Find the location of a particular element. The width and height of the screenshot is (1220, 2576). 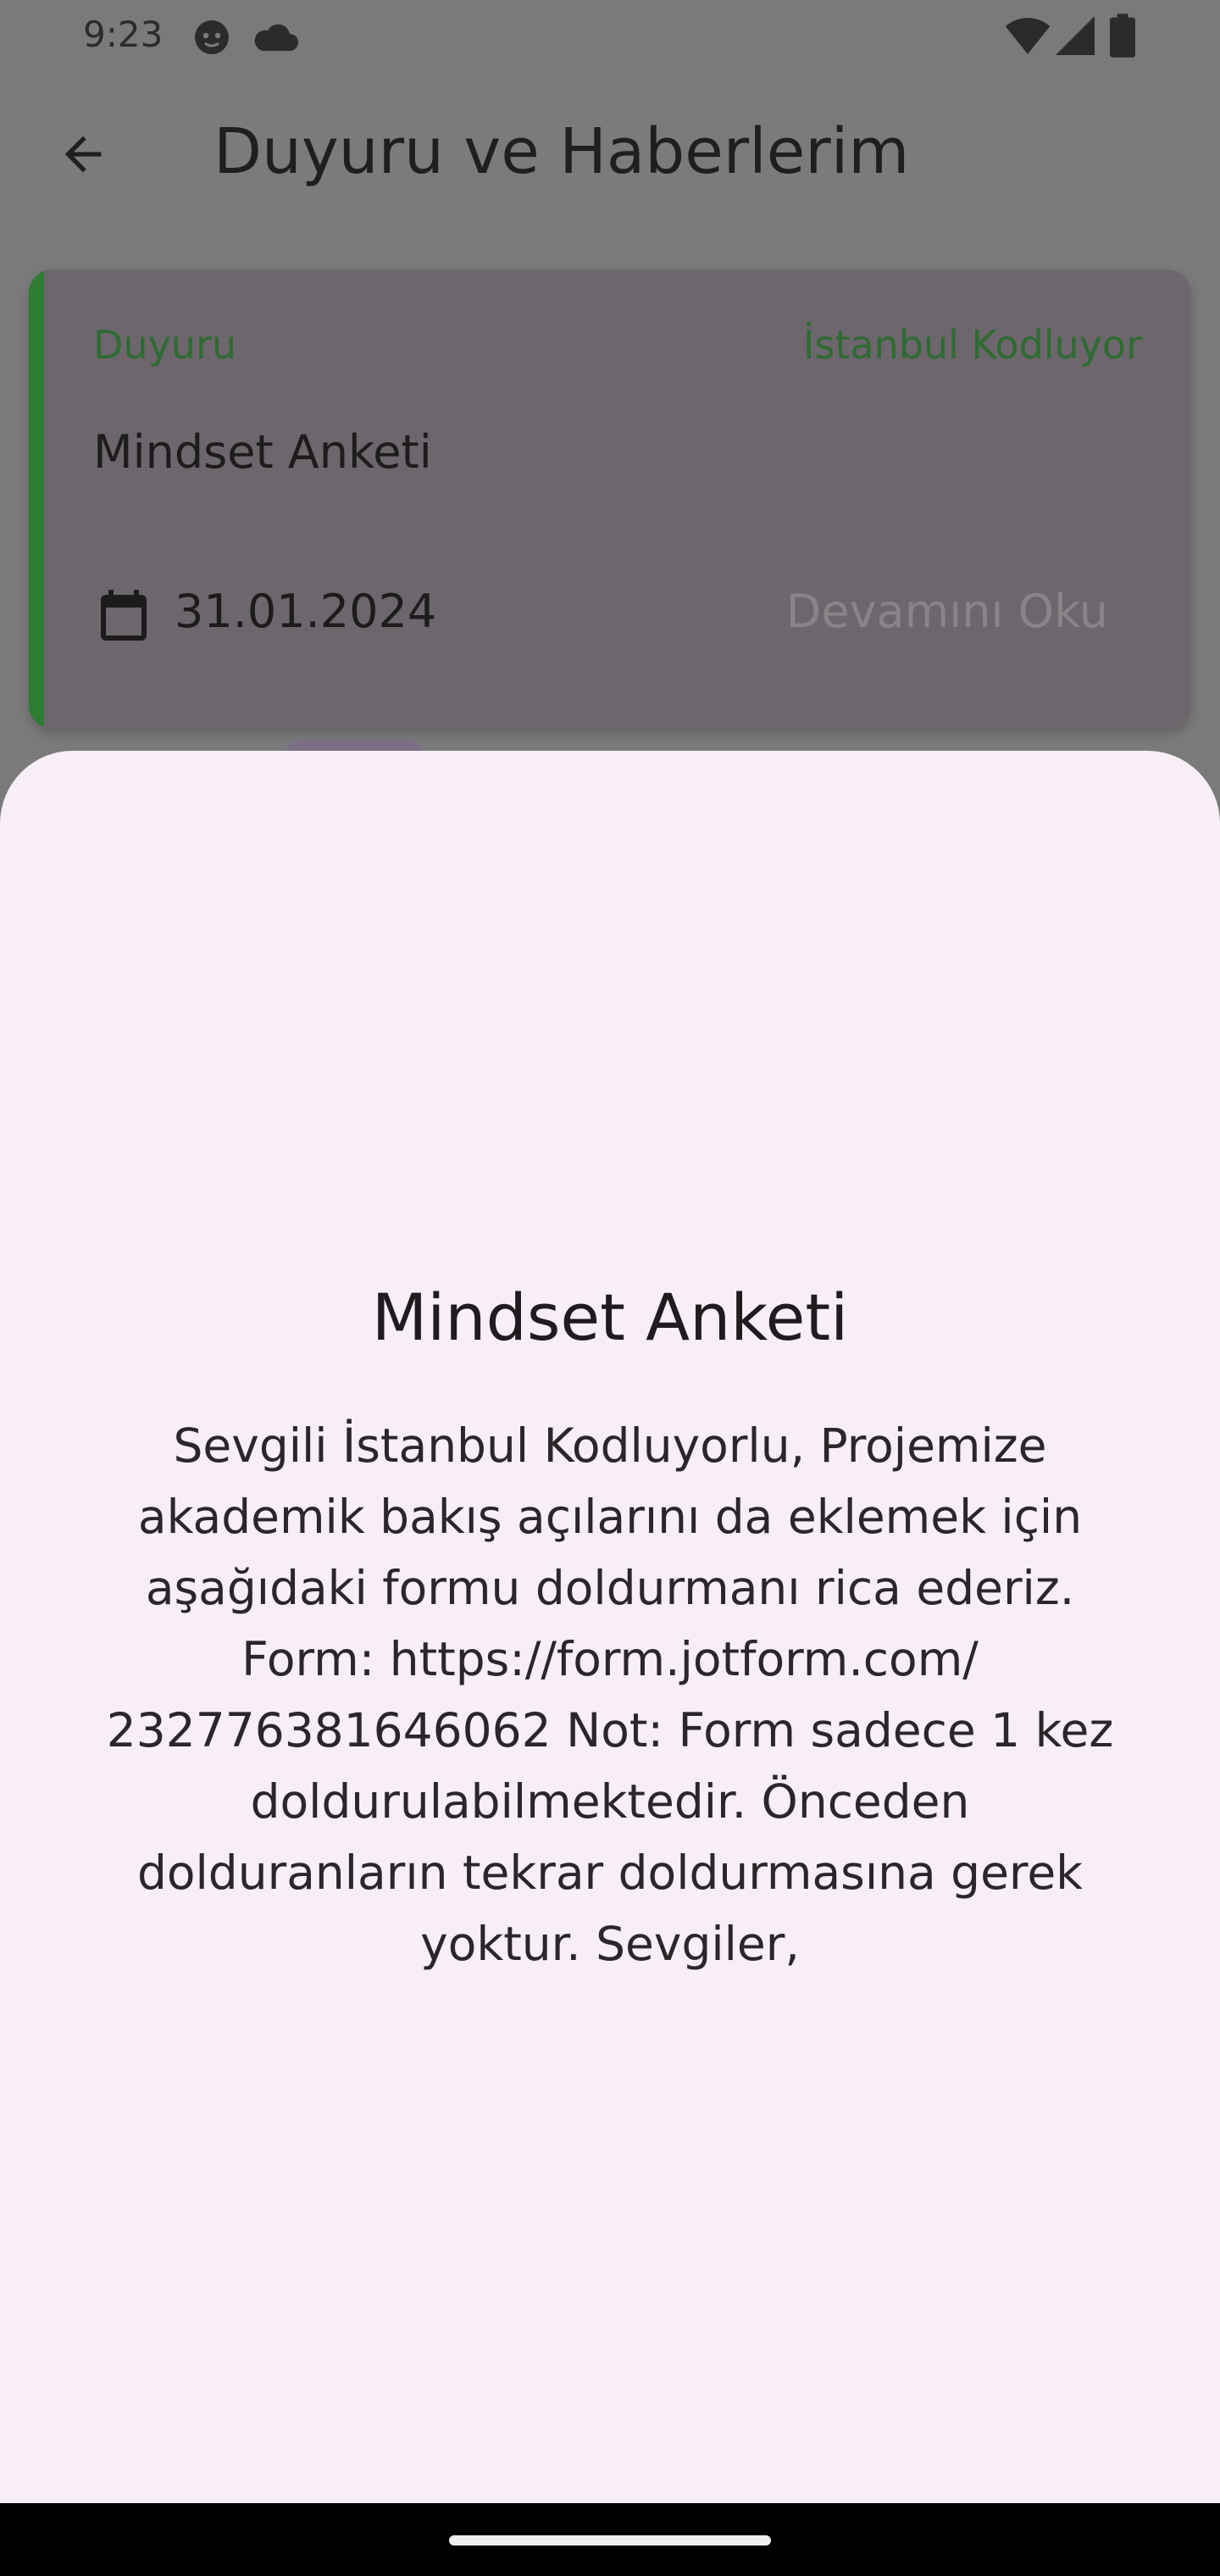

back-button is located at coordinates (83, 156).